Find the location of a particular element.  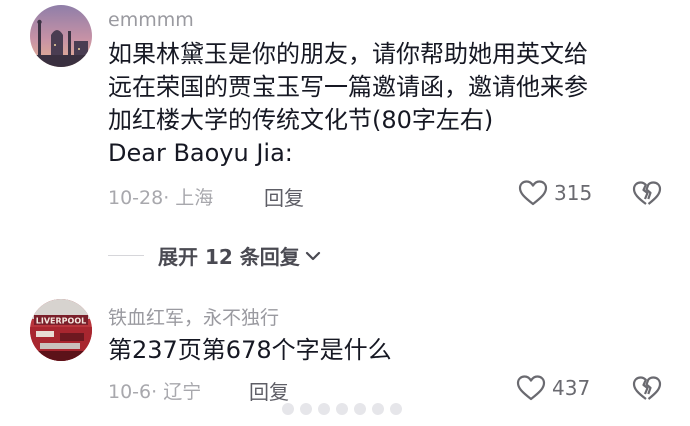

like-count: 437 is located at coordinates (571, 388).